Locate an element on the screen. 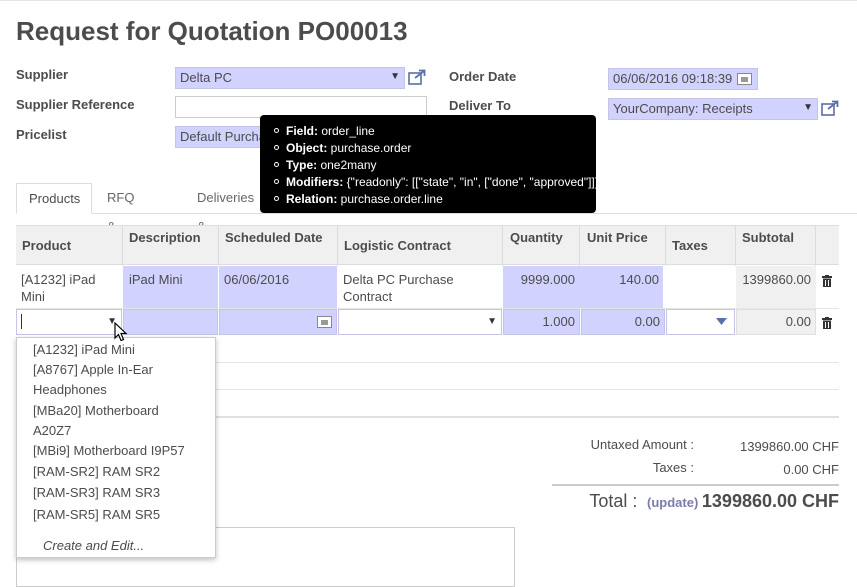  top-border is located at coordinates (428, 0).